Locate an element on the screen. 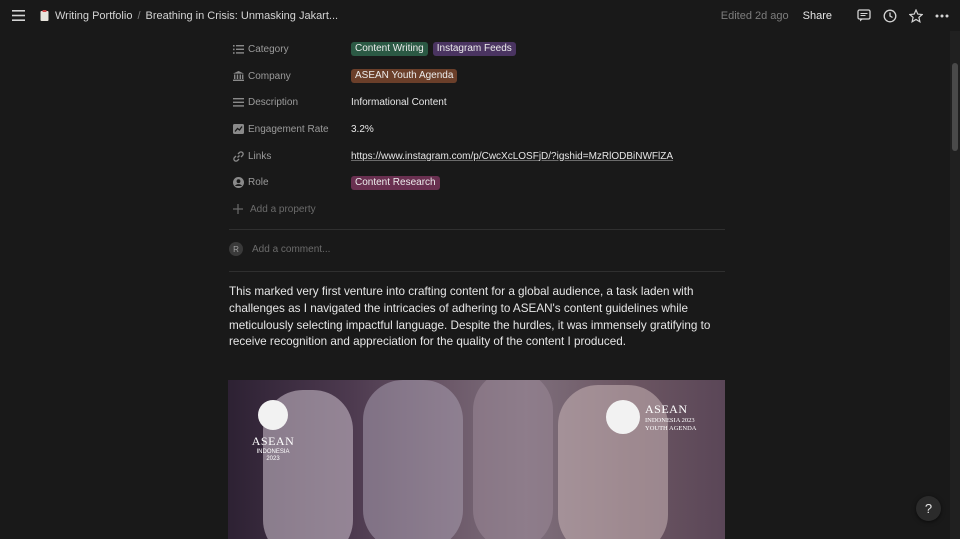 The width and height of the screenshot is (960, 539). property-label: Engagement Rate is located at coordinates (288, 129).